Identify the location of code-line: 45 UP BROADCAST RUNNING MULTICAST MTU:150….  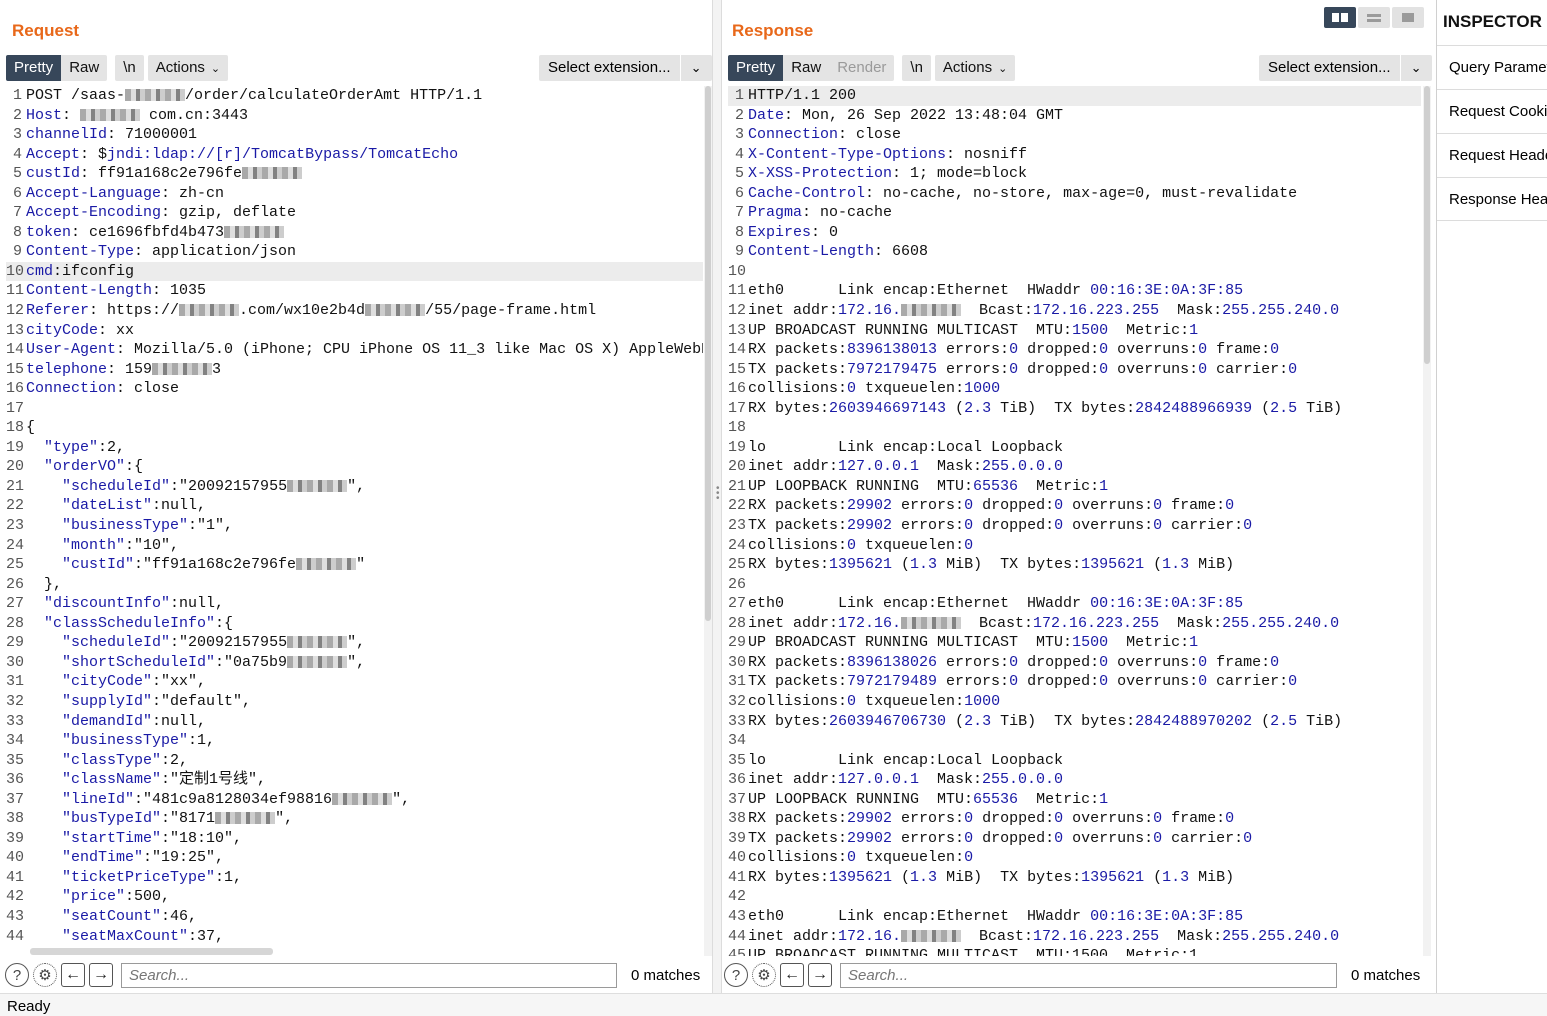
(1074, 951).